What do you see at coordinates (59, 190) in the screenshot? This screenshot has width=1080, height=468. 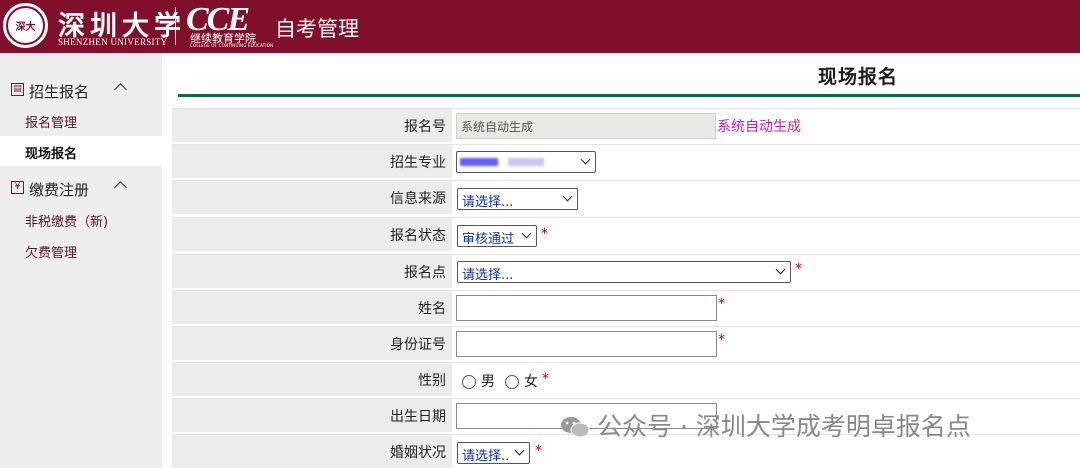 I see `sidebar-group-label: 缴费注册` at bounding box center [59, 190].